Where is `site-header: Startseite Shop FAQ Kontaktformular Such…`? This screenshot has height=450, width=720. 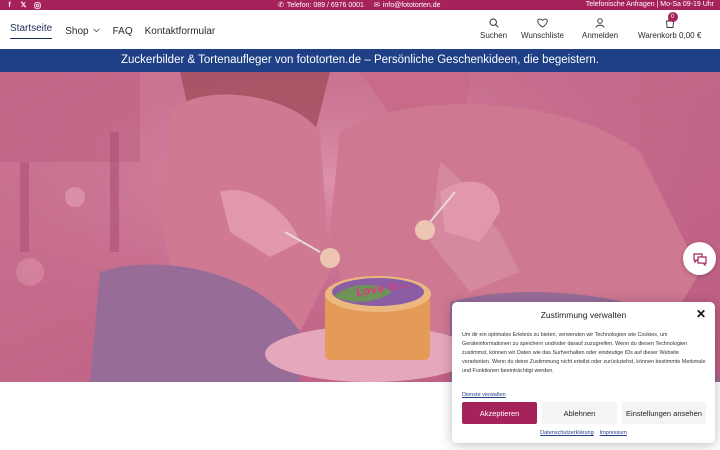
site-header: Startseite Shop FAQ Kontaktformular Such… is located at coordinates (360, 29).